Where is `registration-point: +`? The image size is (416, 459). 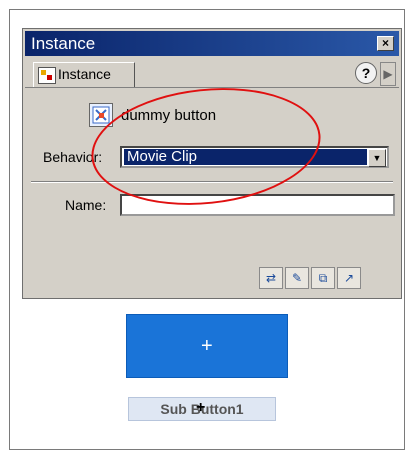 registration-point: + is located at coordinates (207, 346).